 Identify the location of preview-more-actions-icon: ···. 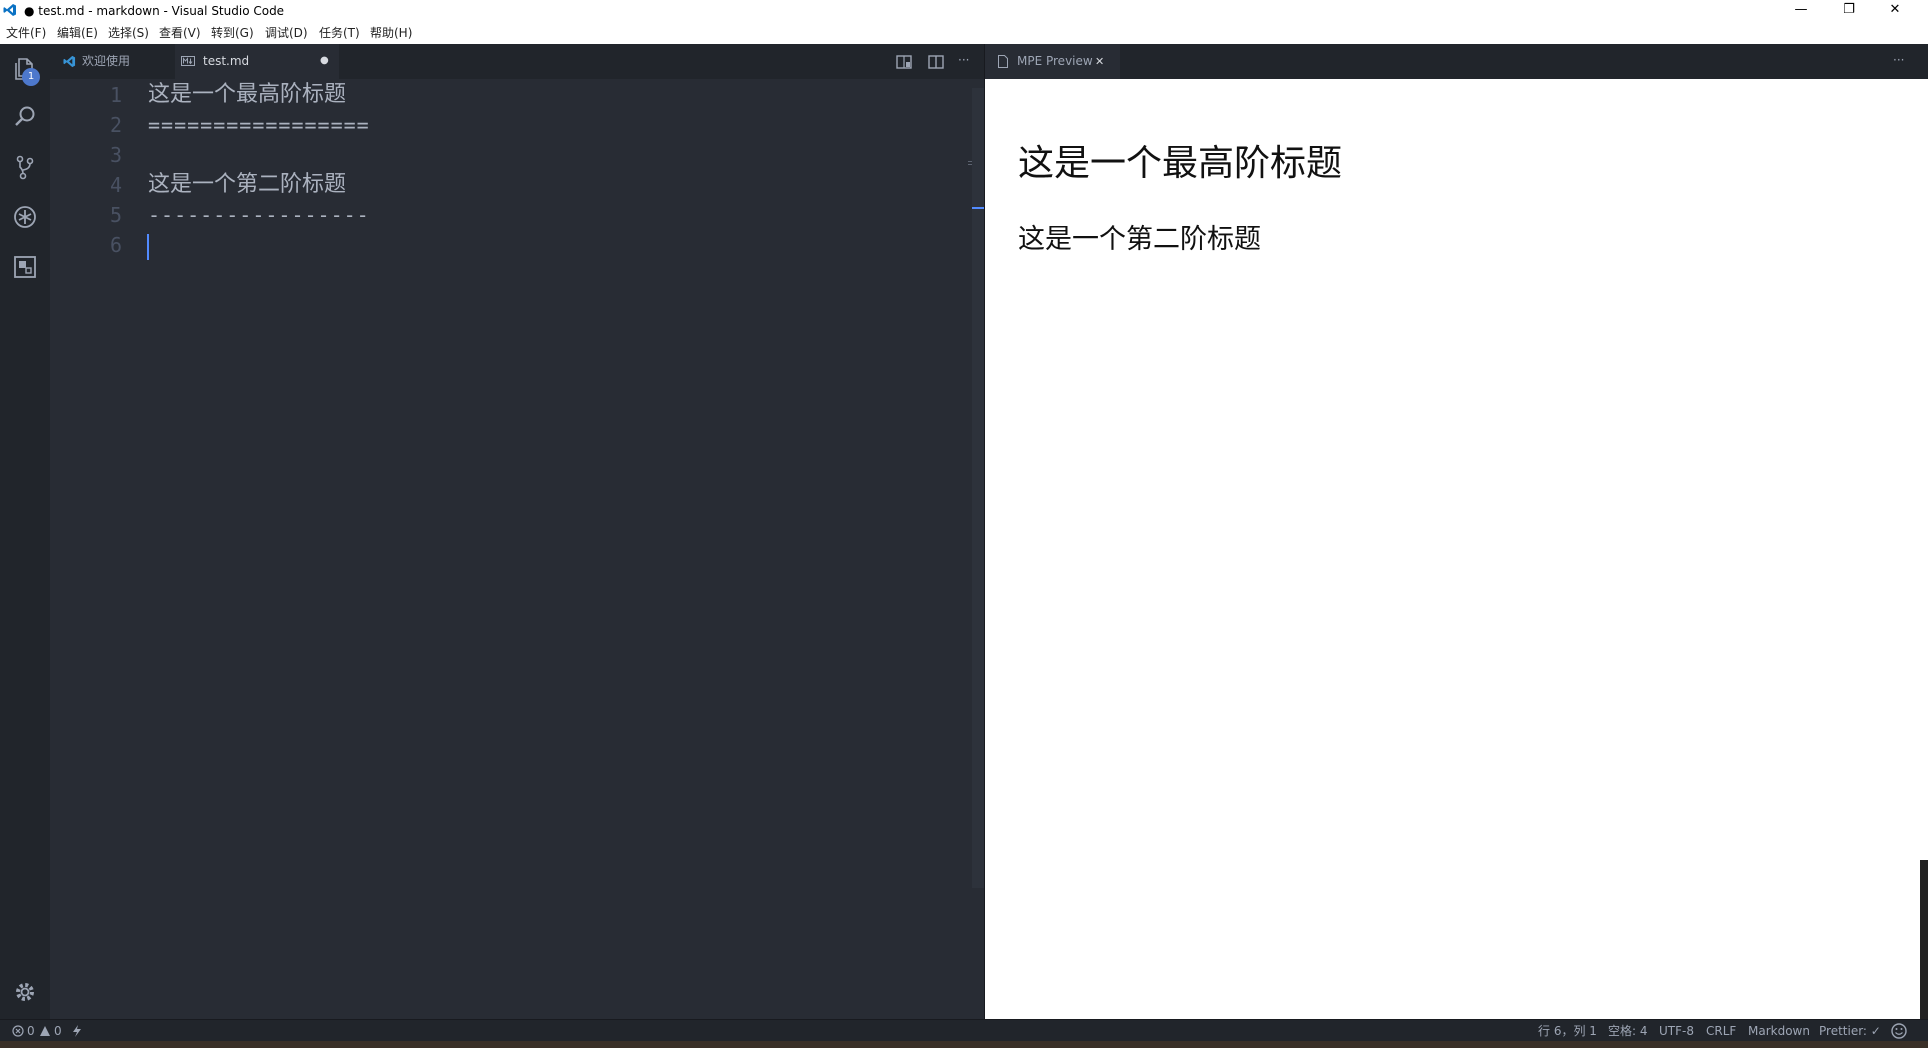
(1898, 60).